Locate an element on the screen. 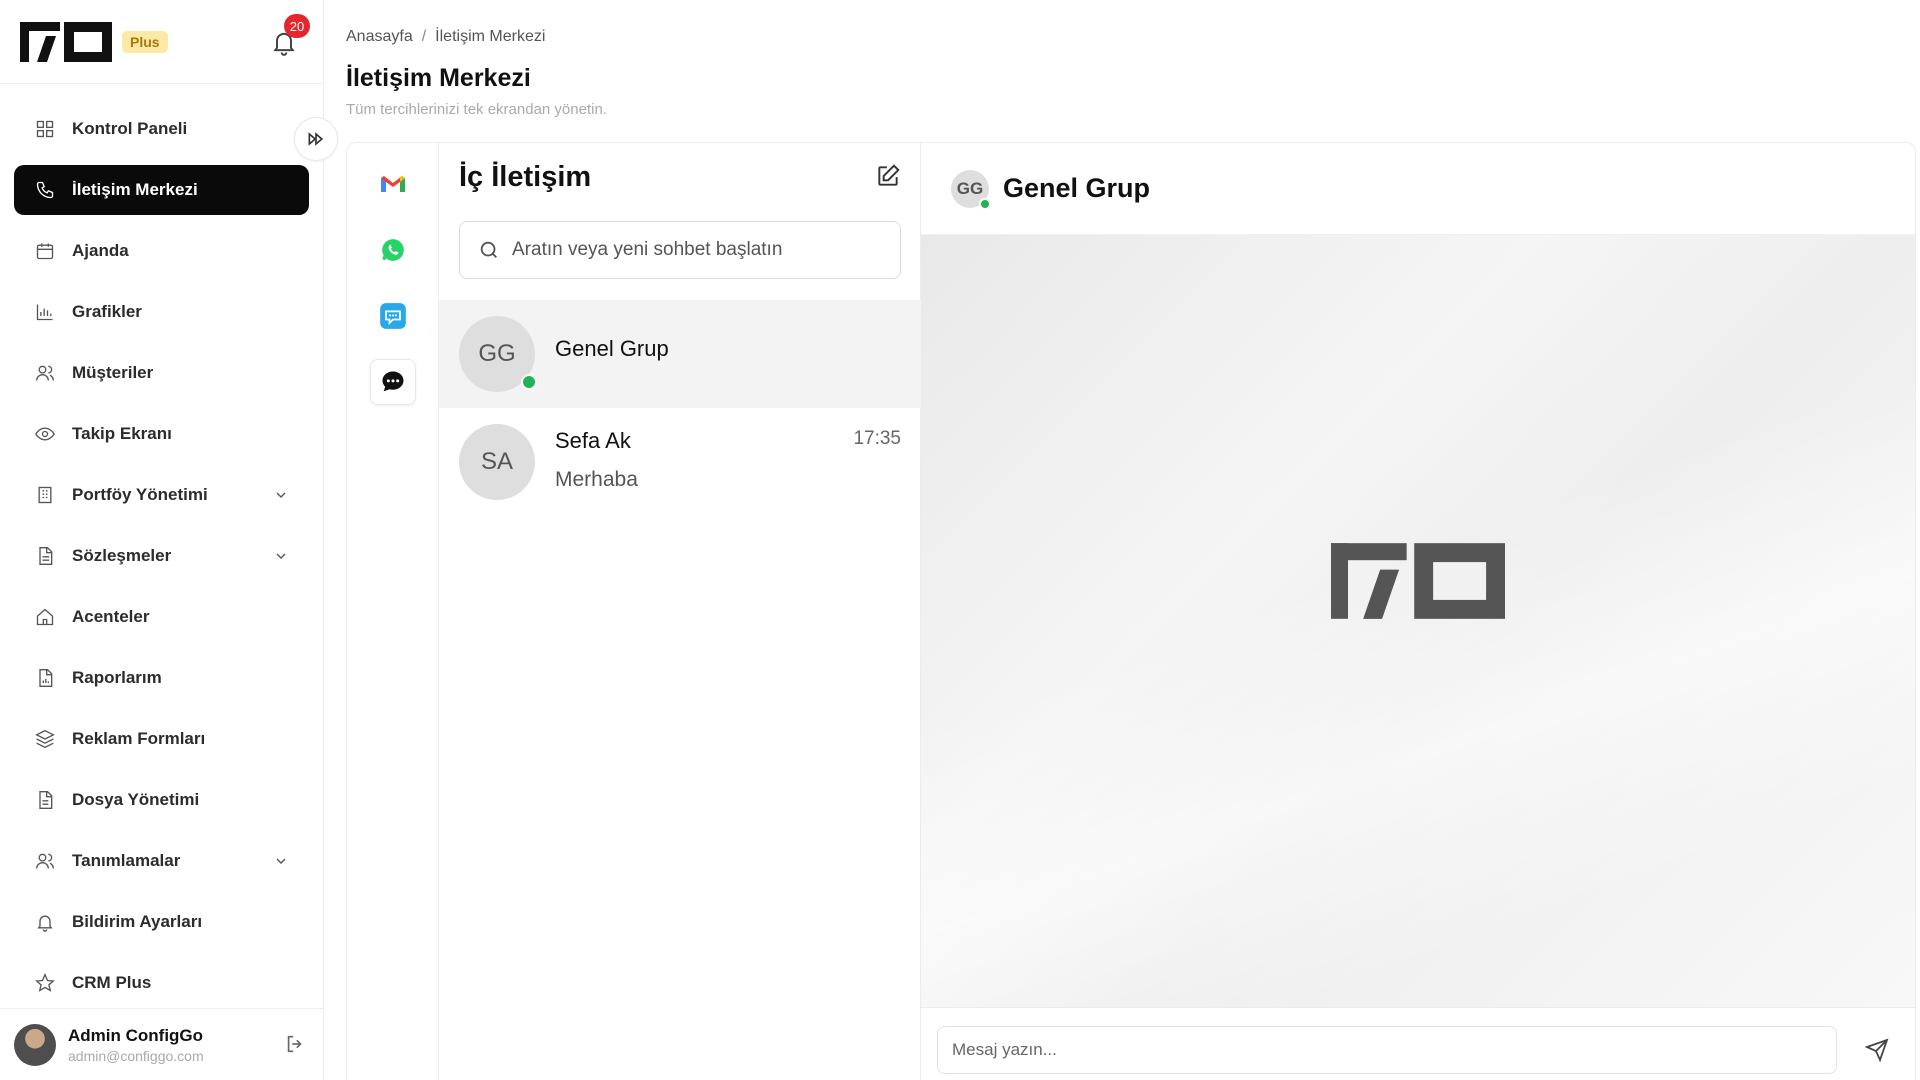 The width and height of the screenshot is (1920, 1080). fast-forward-icon is located at coordinates (316, 139).